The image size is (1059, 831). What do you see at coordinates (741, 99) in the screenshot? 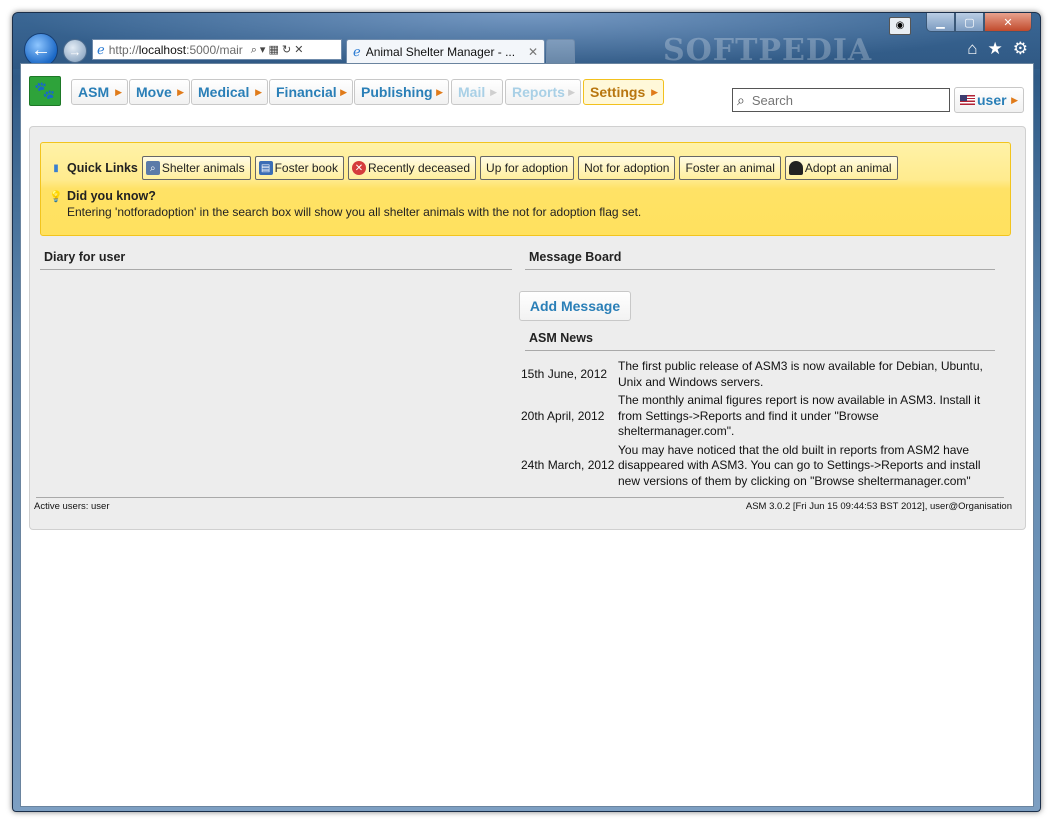
I see `search-icon: ⌕` at bounding box center [741, 99].